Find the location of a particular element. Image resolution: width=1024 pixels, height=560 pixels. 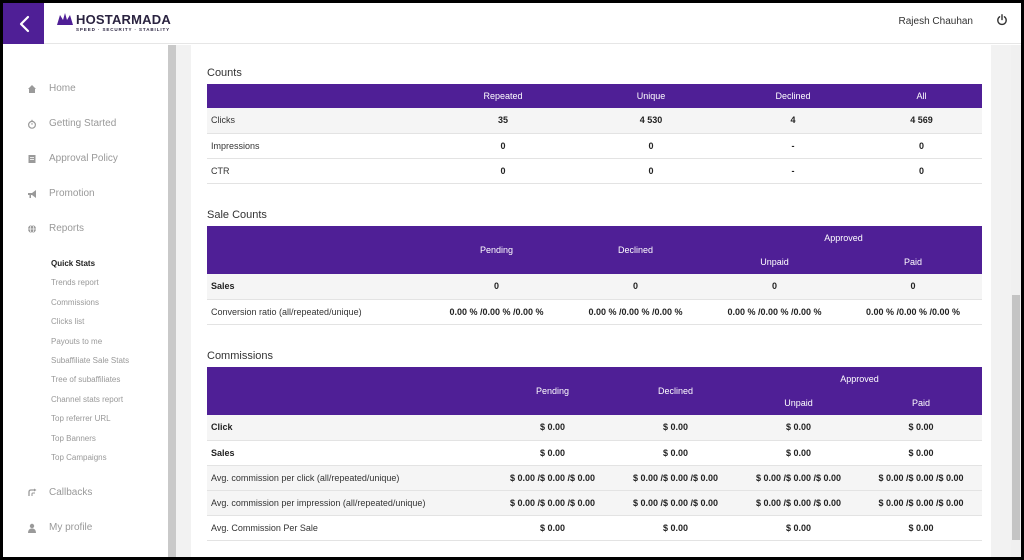

sidebar-subitem-tree-of-subaffiliates: Tree of subaffiliates is located at coordinates (85, 379).